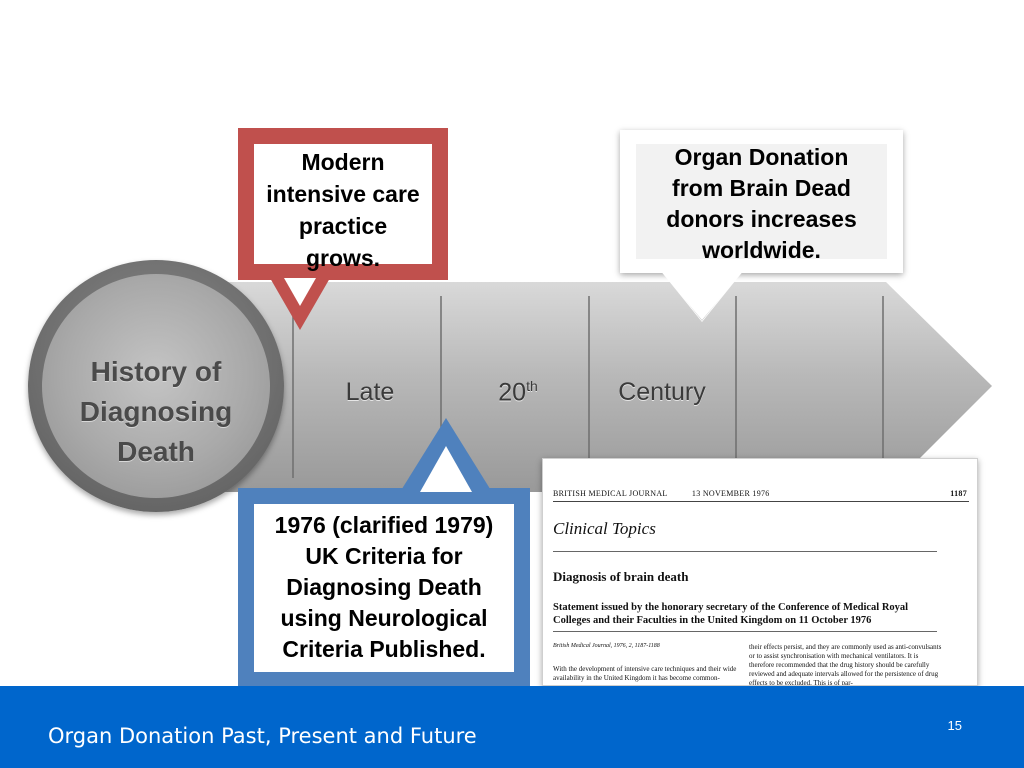  What do you see at coordinates (156, 411) in the screenshot?
I see `circle-title: History of Diagnosing Death` at bounding box center [156, 411].